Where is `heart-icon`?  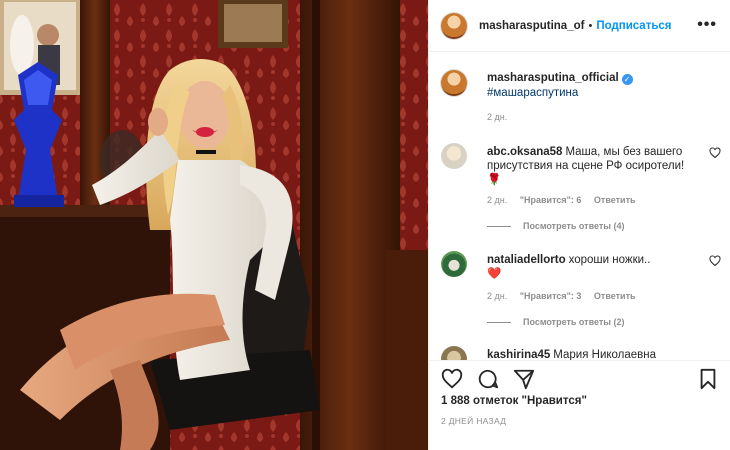 heart-icon is located at coordinates (452, 379).